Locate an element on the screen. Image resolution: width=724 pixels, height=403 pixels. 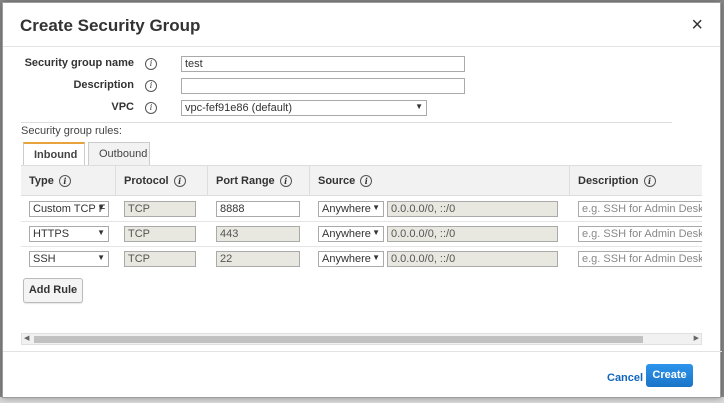
type-select: HTTPS ▼ is located at coordinates (69, 234).